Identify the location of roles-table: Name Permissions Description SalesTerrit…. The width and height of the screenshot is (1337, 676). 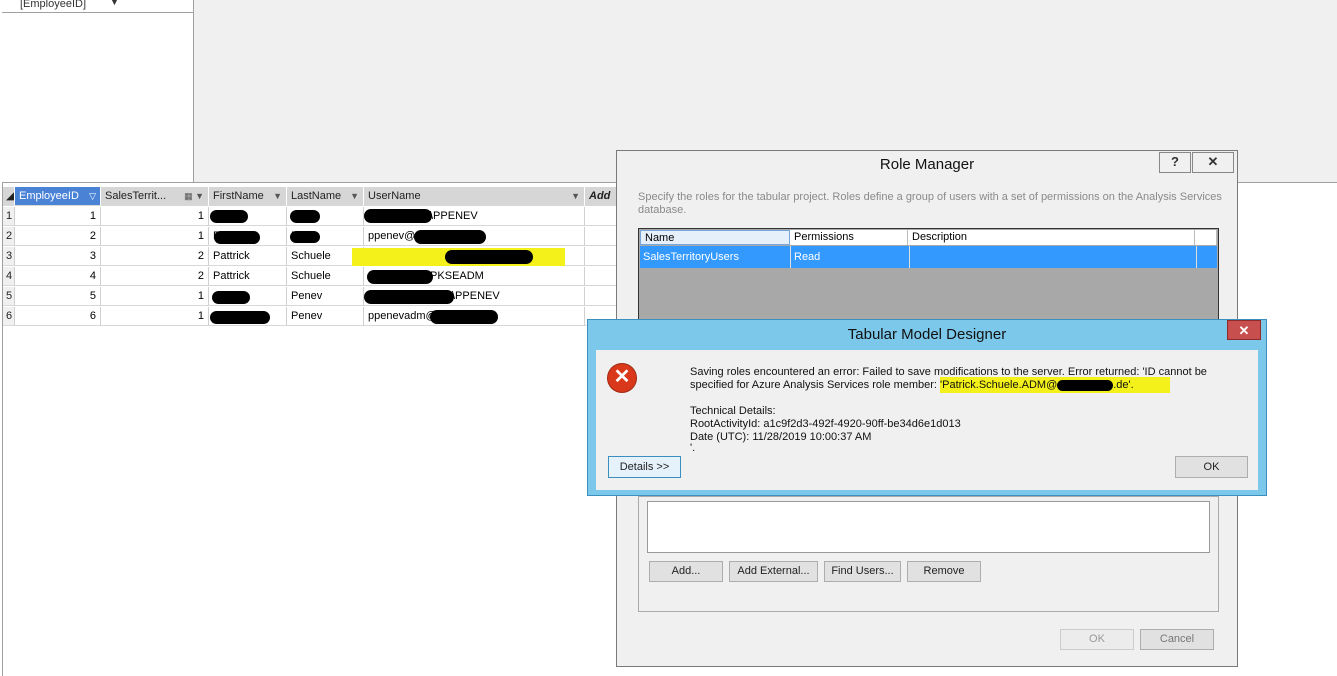
(928, 274).